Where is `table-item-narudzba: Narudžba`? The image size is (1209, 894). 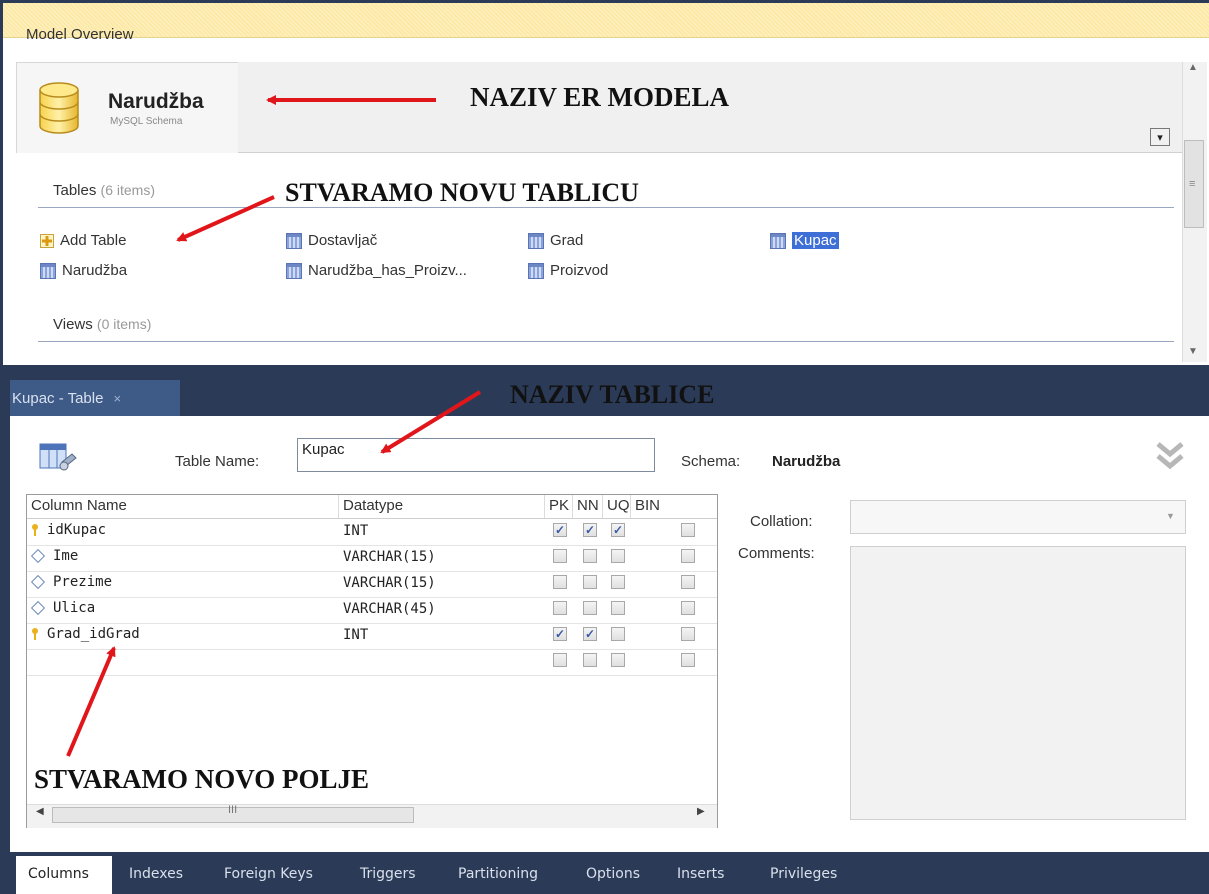
table-item-narudzba: Narudžba is located at coordinates (83, 270).